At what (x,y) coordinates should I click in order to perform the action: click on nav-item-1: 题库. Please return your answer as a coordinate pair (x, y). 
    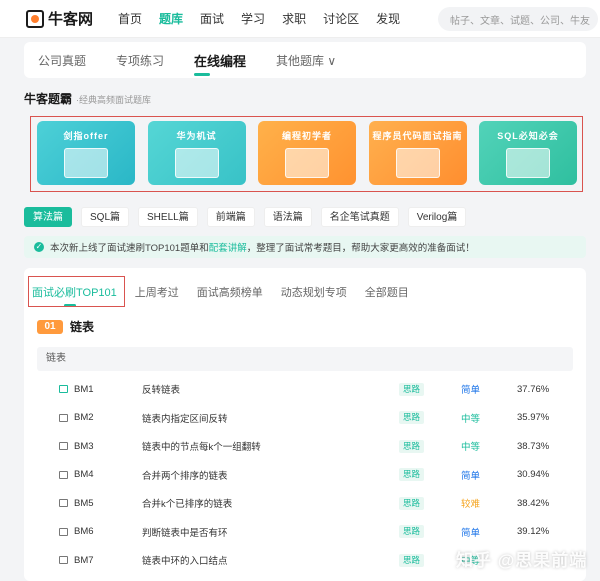
    Looking at the image, I should click on (171, 19).